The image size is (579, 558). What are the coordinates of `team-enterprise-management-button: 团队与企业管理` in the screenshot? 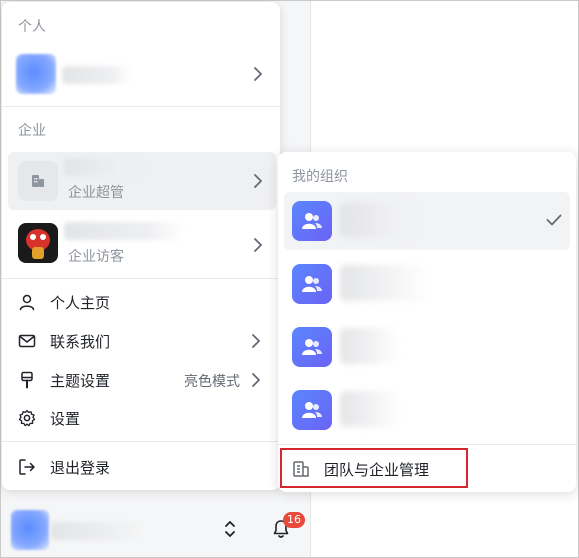 It's located at (374, 468).